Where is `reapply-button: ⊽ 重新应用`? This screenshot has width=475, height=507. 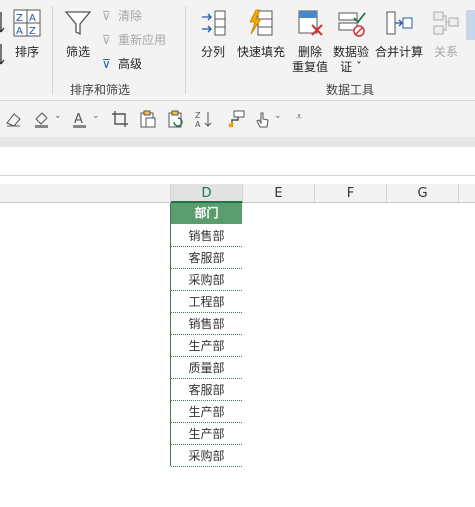
reapply-button: ⊽ 重新应用 is located at coordinates (138, 40).